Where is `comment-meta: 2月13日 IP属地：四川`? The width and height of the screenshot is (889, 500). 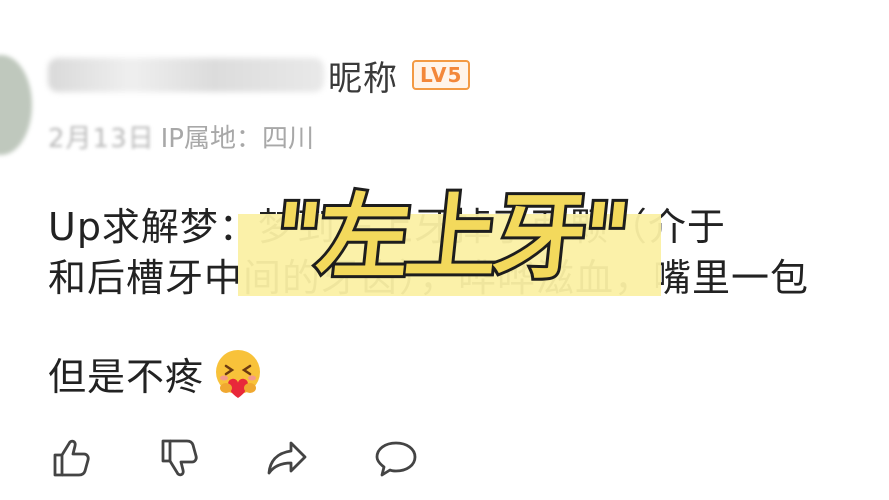
comment-meta: 2月13日 IP属地：四川 is located at coordinates (181, 136).